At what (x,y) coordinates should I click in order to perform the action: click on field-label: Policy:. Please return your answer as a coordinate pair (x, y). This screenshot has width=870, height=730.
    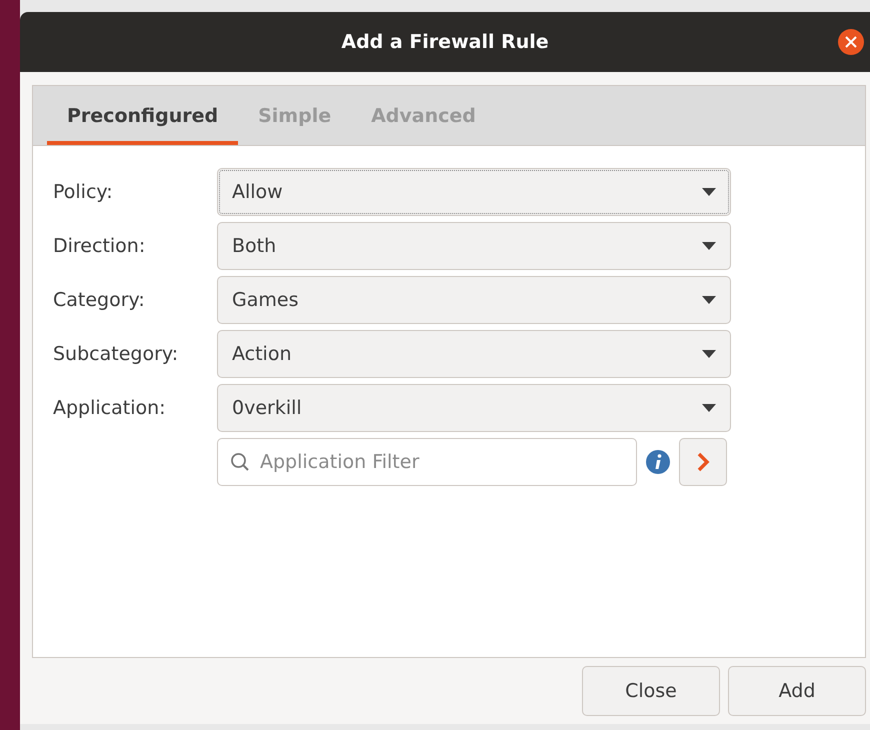
    Looking at the image, I should click on (83, 192).